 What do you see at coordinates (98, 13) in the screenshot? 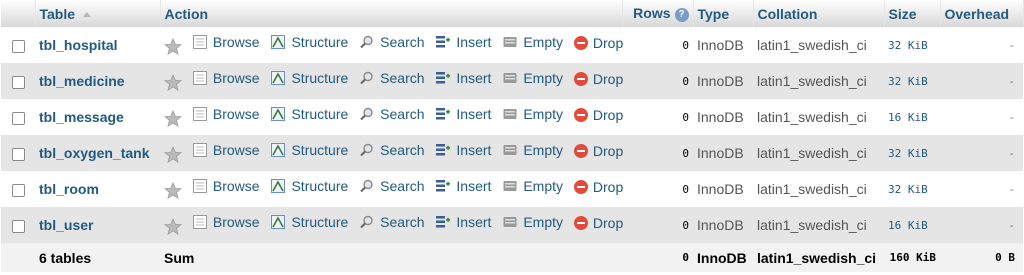
I see `column-header-table: Table` at bounding box center [98, 13].